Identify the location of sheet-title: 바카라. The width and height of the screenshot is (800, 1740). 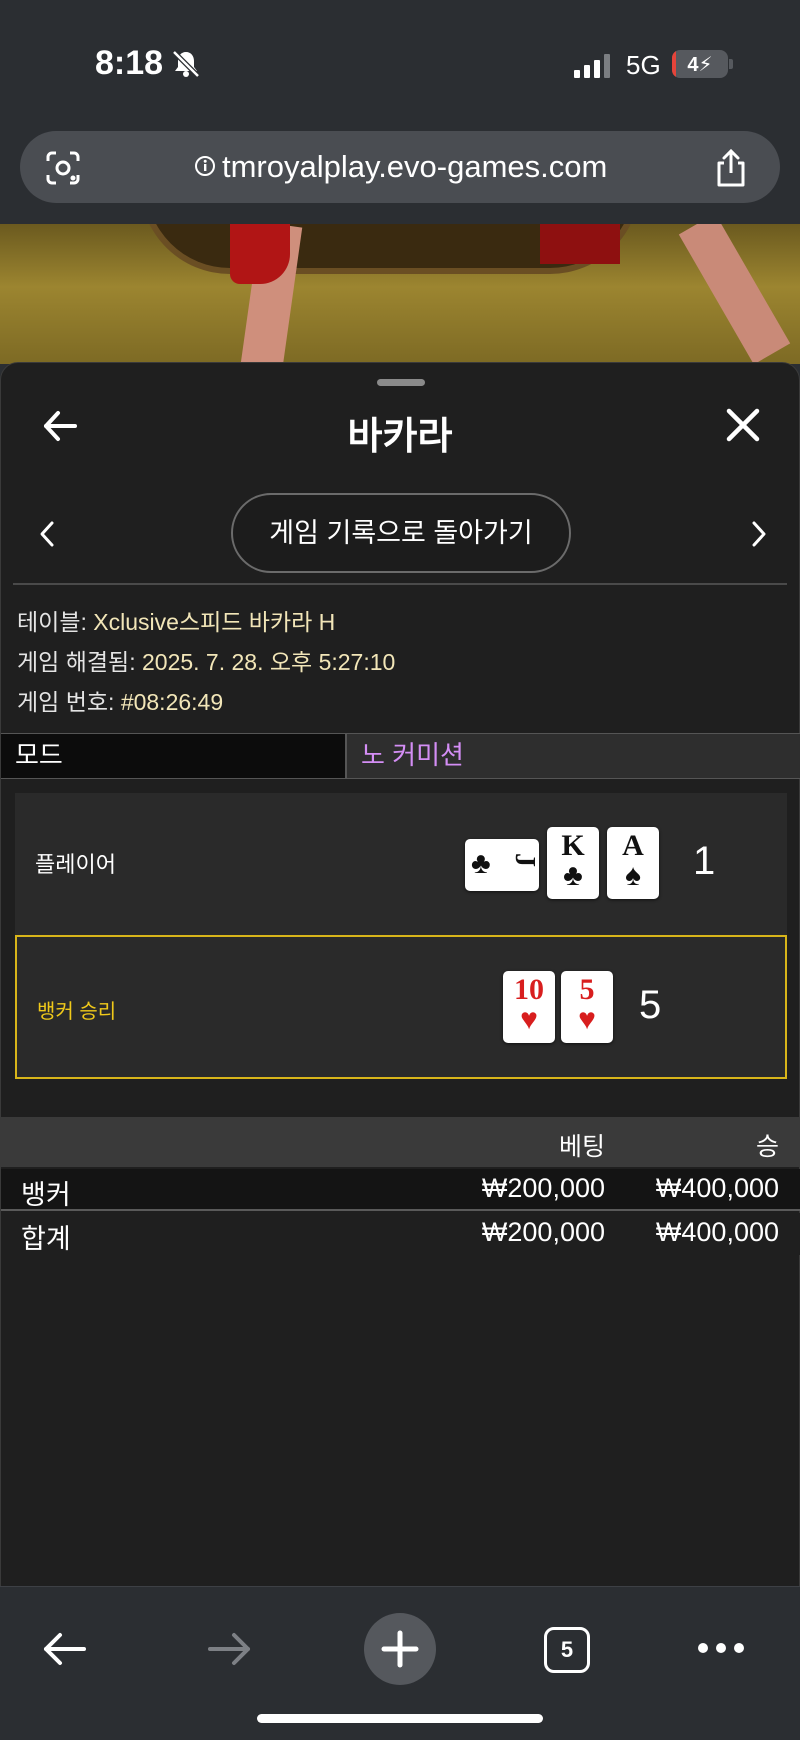
(400, 437).